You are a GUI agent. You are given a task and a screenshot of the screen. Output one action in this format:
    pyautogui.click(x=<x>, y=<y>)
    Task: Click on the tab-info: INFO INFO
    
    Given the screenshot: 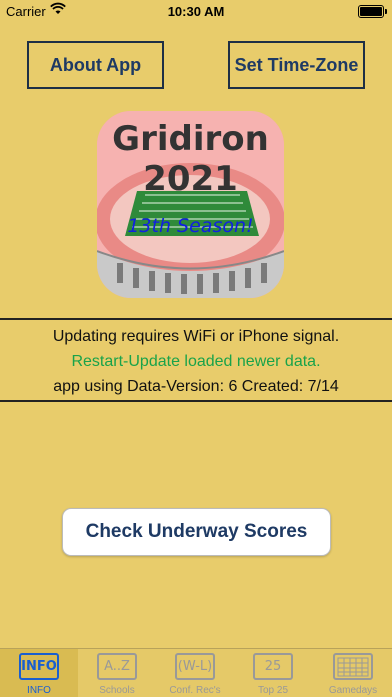 What is the action you would take?
    pyautogui.click(x=39, y=673)
    